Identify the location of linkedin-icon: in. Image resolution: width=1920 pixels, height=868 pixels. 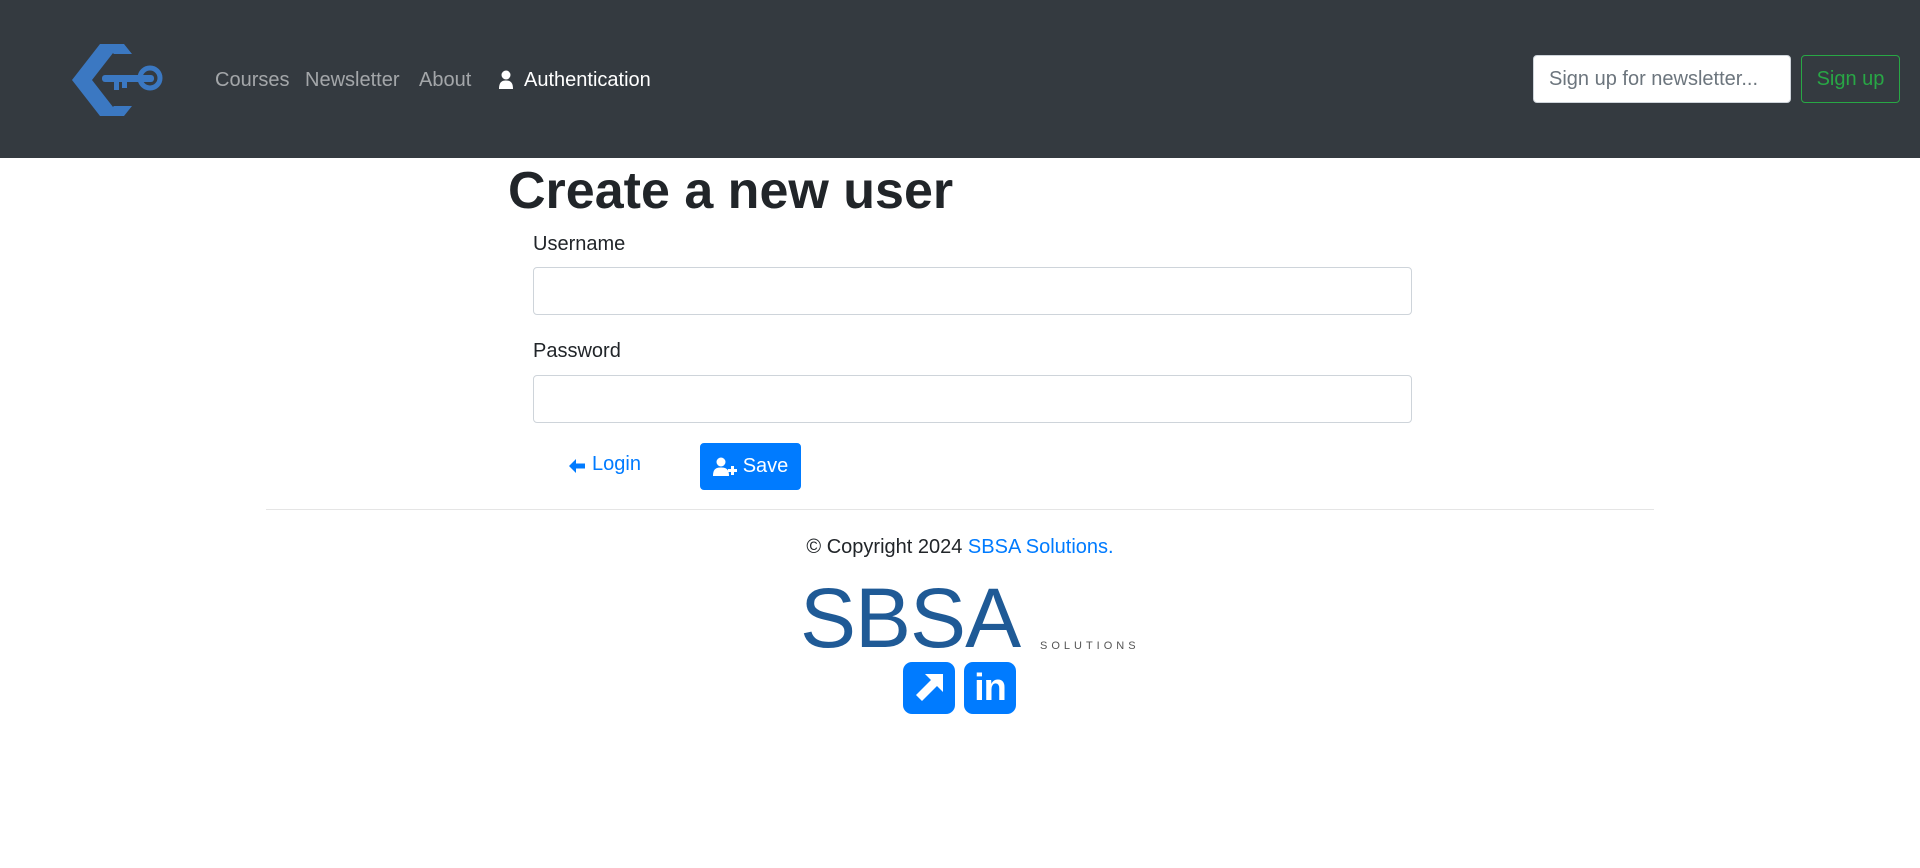
(990, 688).